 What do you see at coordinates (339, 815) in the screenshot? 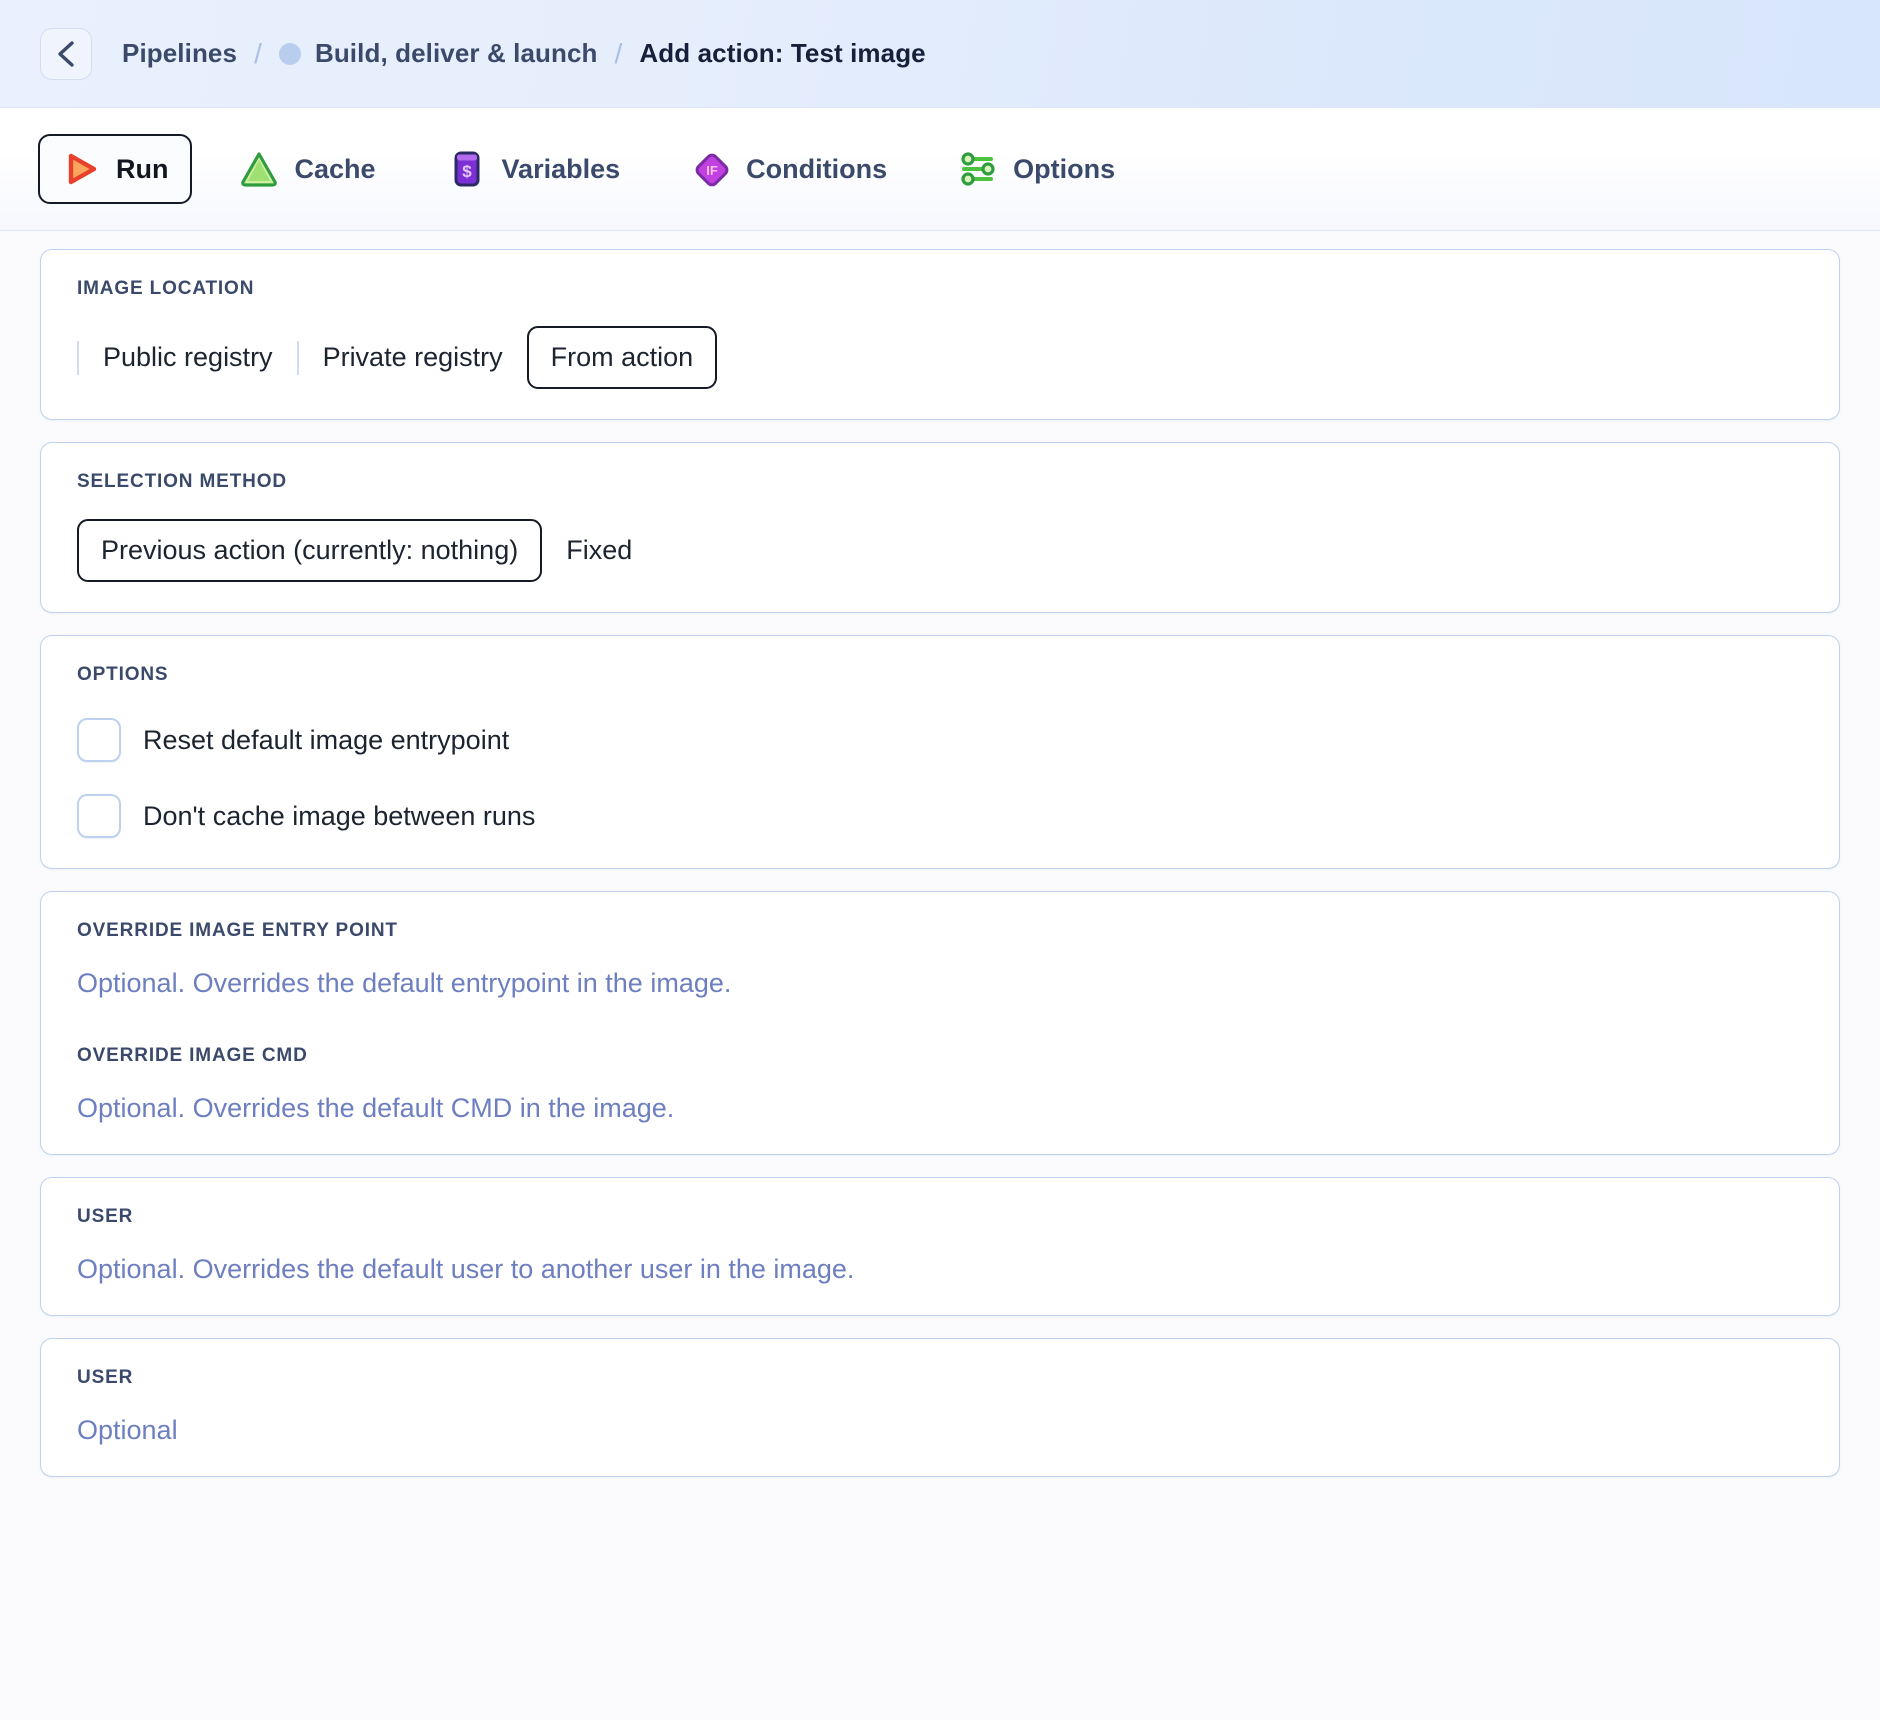
I see `checkbox-dont-cache-image-between-runs-label: Don't cache image between runs` at bounding box center [339, 815].